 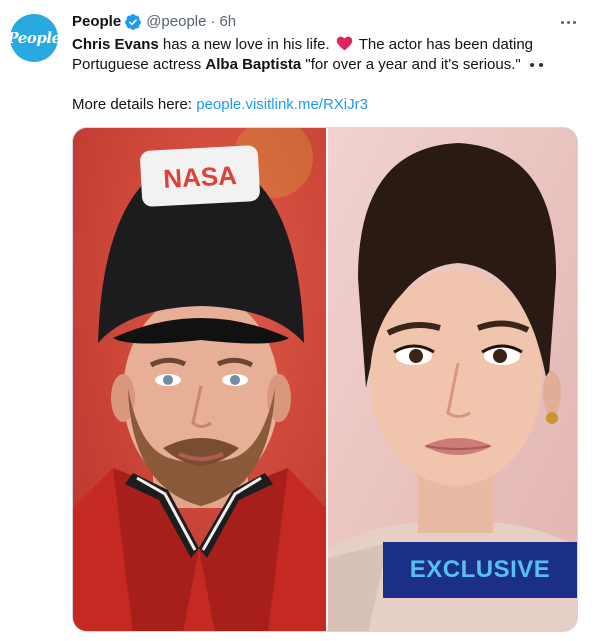 I want to click on text-segment: Portuguese actress, so click(x=139, y=64).